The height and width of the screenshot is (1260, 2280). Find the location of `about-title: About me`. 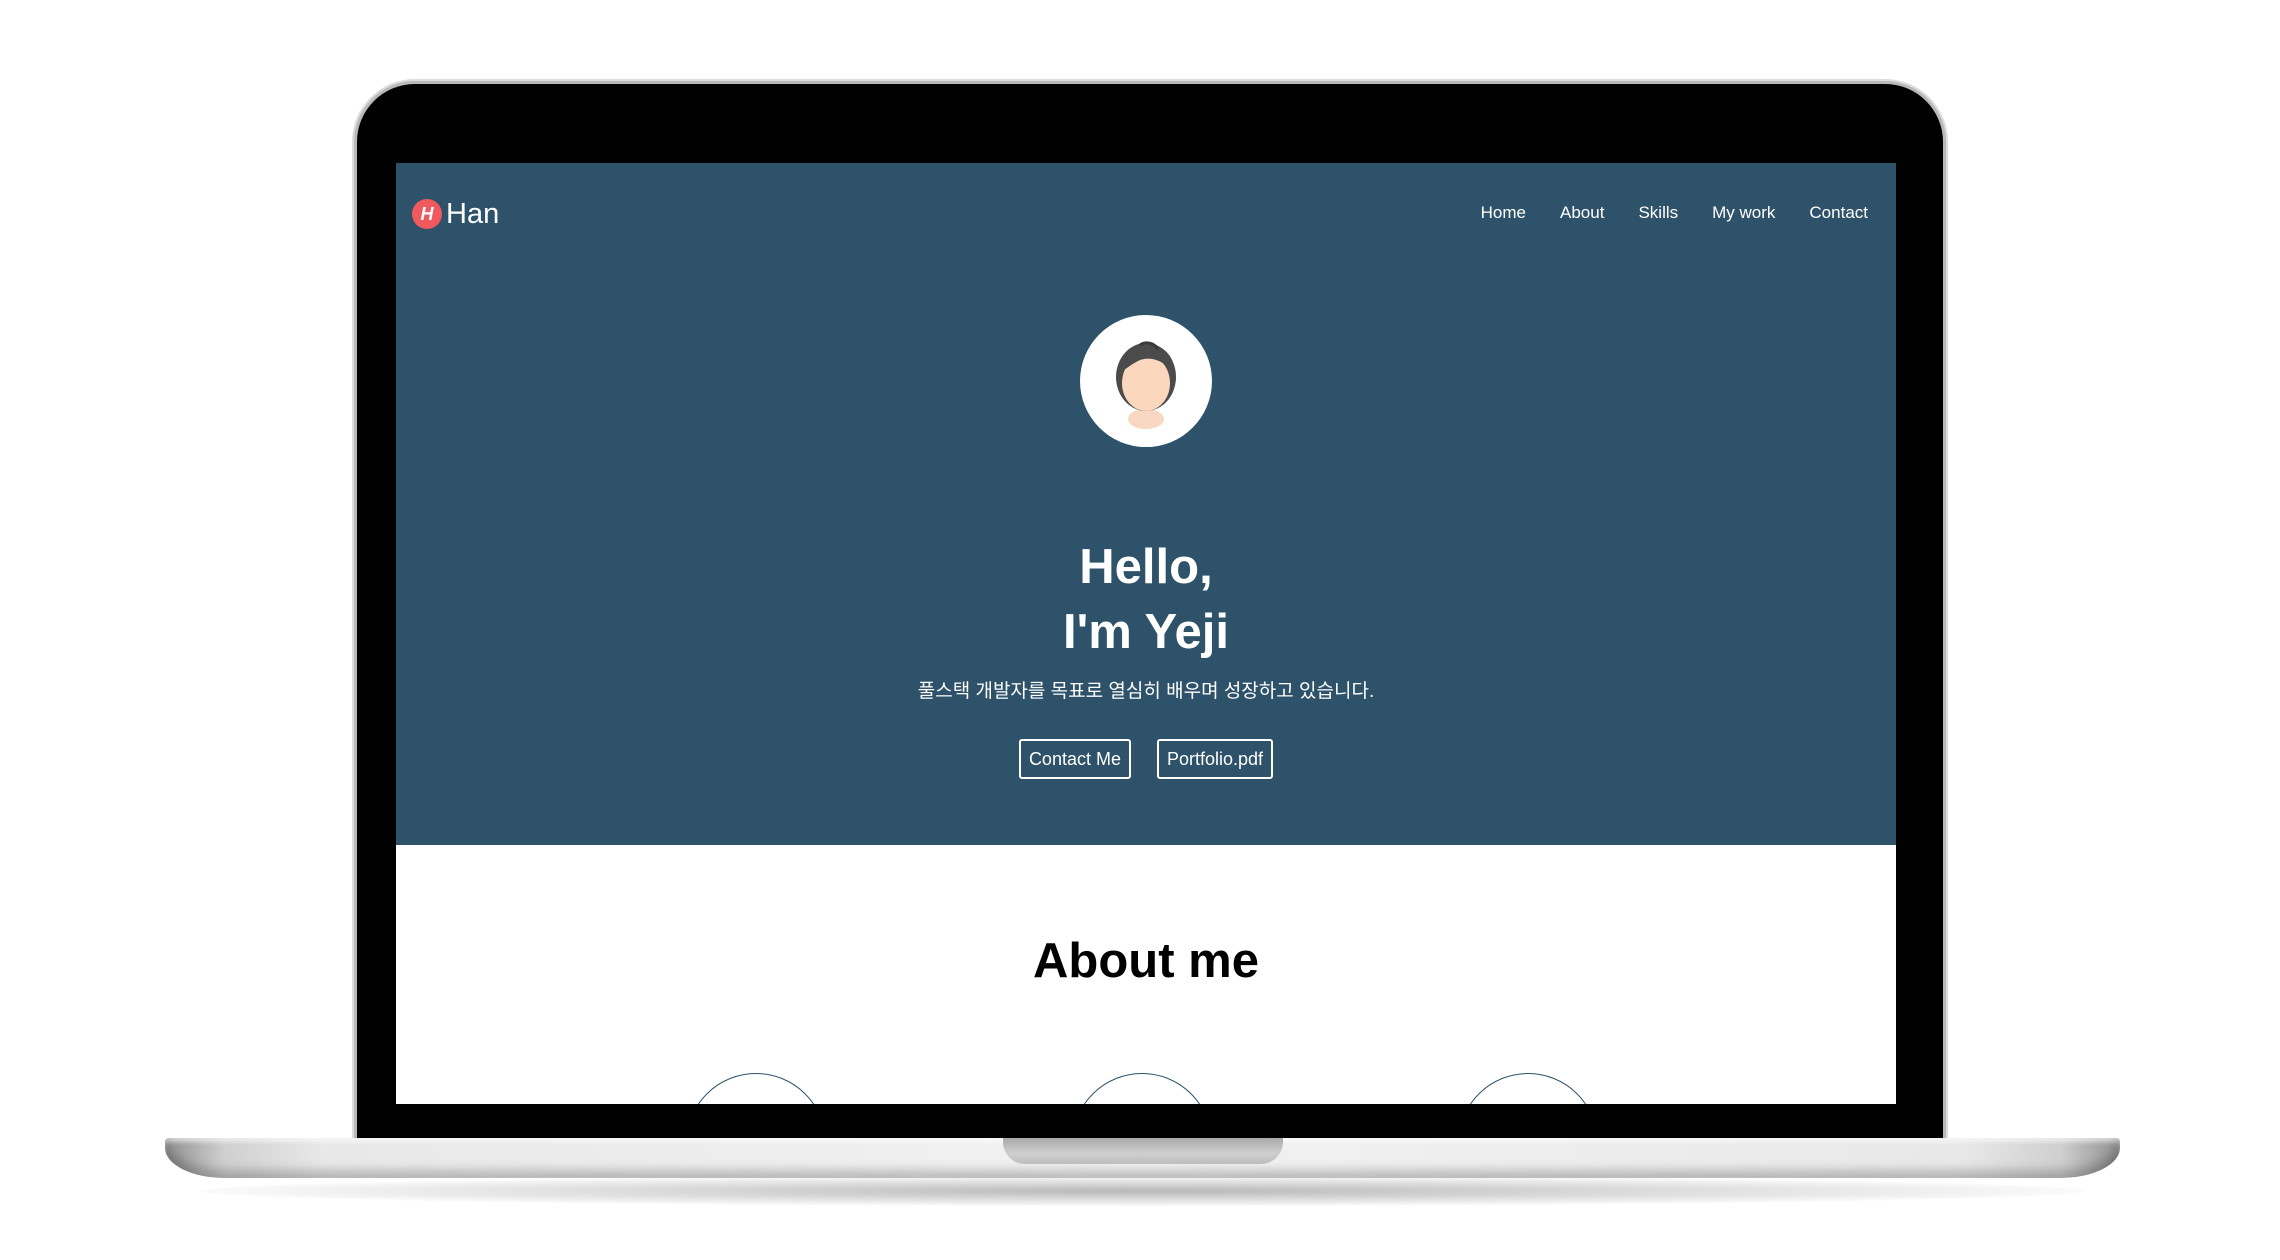

about-title: About me is located at coordinates (1146, 961).